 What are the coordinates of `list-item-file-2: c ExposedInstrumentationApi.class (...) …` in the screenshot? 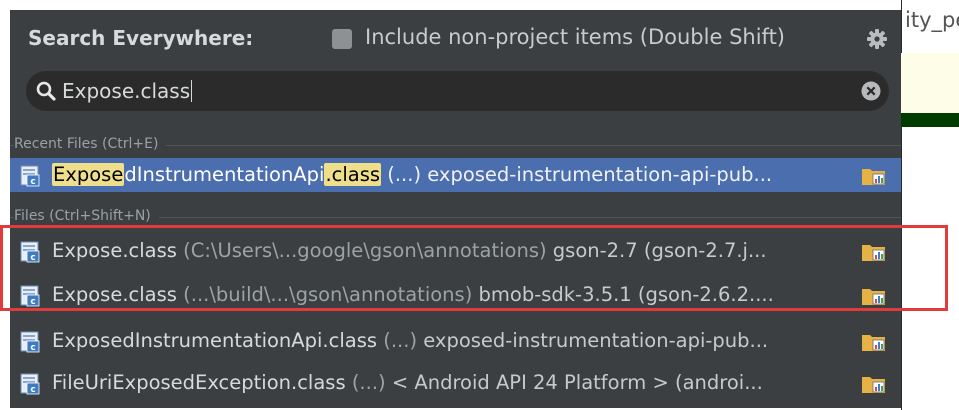 It's located at (455, 341).